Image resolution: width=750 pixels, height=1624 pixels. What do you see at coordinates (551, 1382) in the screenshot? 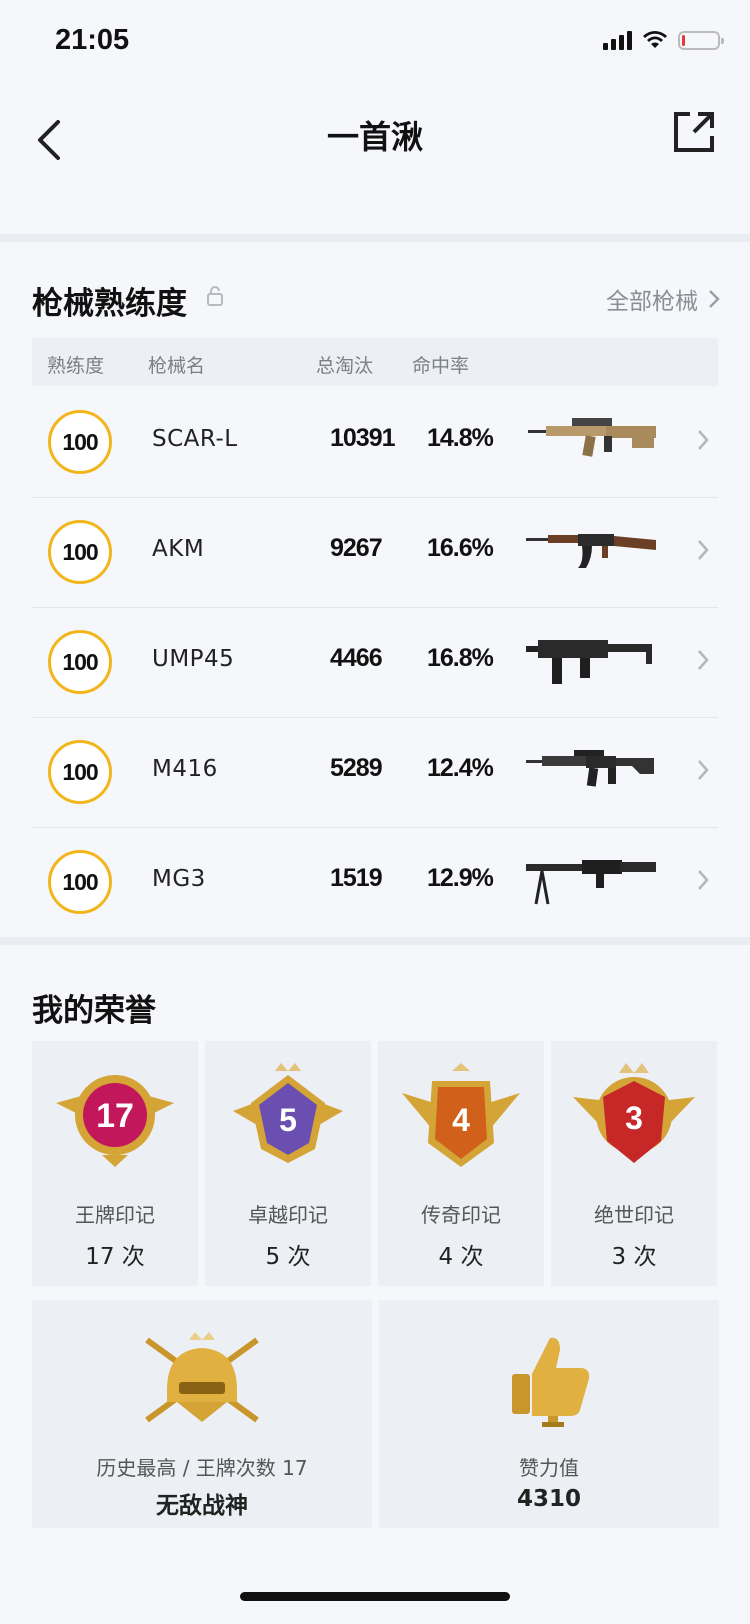
I see `thumbs-up-icon` at bounding box center [551, 1382].